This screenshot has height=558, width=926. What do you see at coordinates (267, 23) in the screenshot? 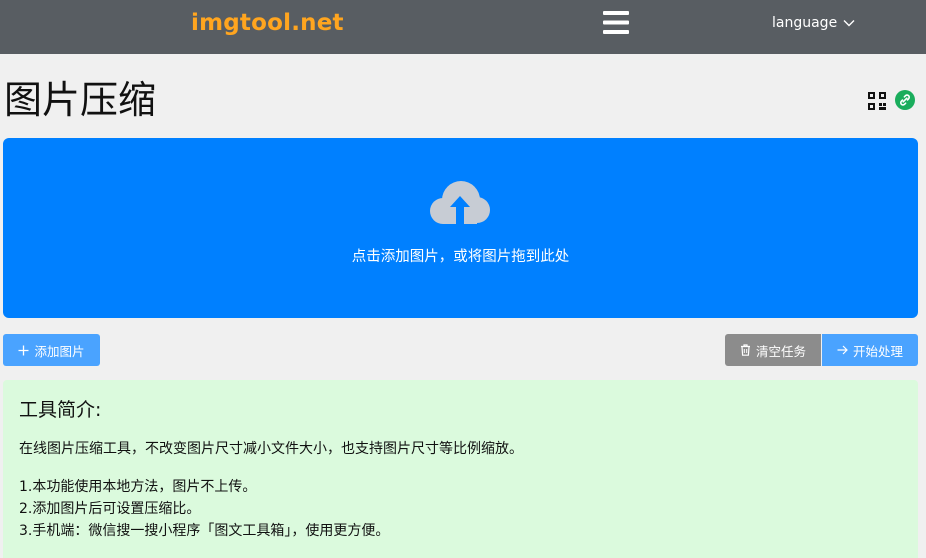
I see `site-logo: imgtool.net` at bounding box center [267, 23].